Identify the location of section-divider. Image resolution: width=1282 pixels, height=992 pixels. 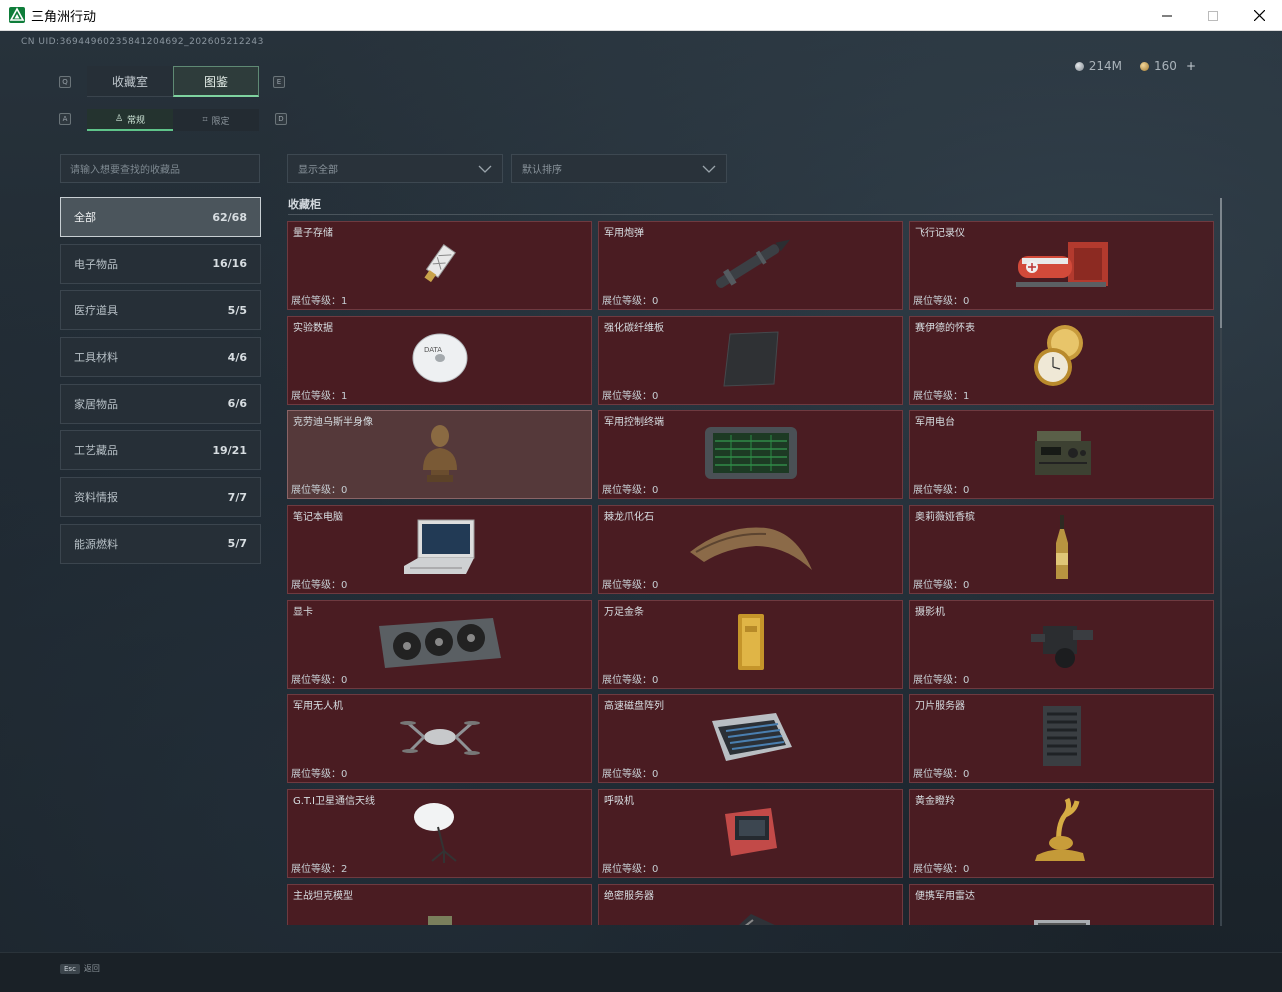
(750, 214).